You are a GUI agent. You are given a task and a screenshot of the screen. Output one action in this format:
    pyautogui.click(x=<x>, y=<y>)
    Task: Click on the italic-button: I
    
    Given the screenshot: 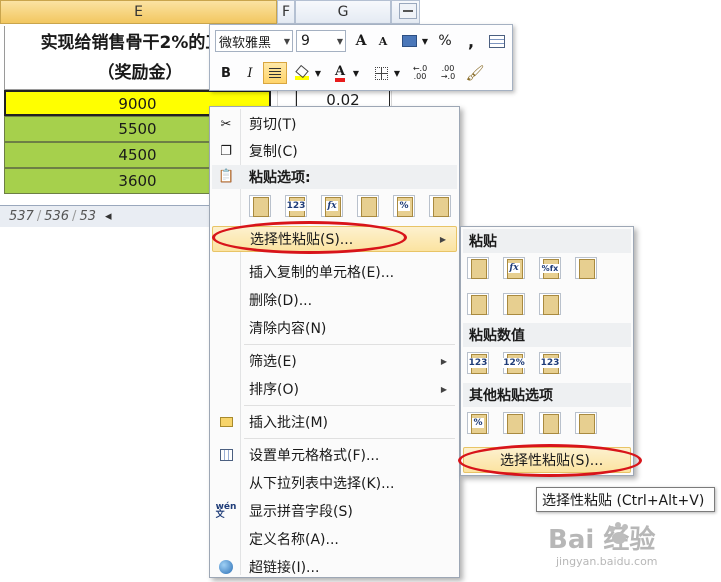 What is the action you would take?
    pyautogui.click(x=250, y=73)
    